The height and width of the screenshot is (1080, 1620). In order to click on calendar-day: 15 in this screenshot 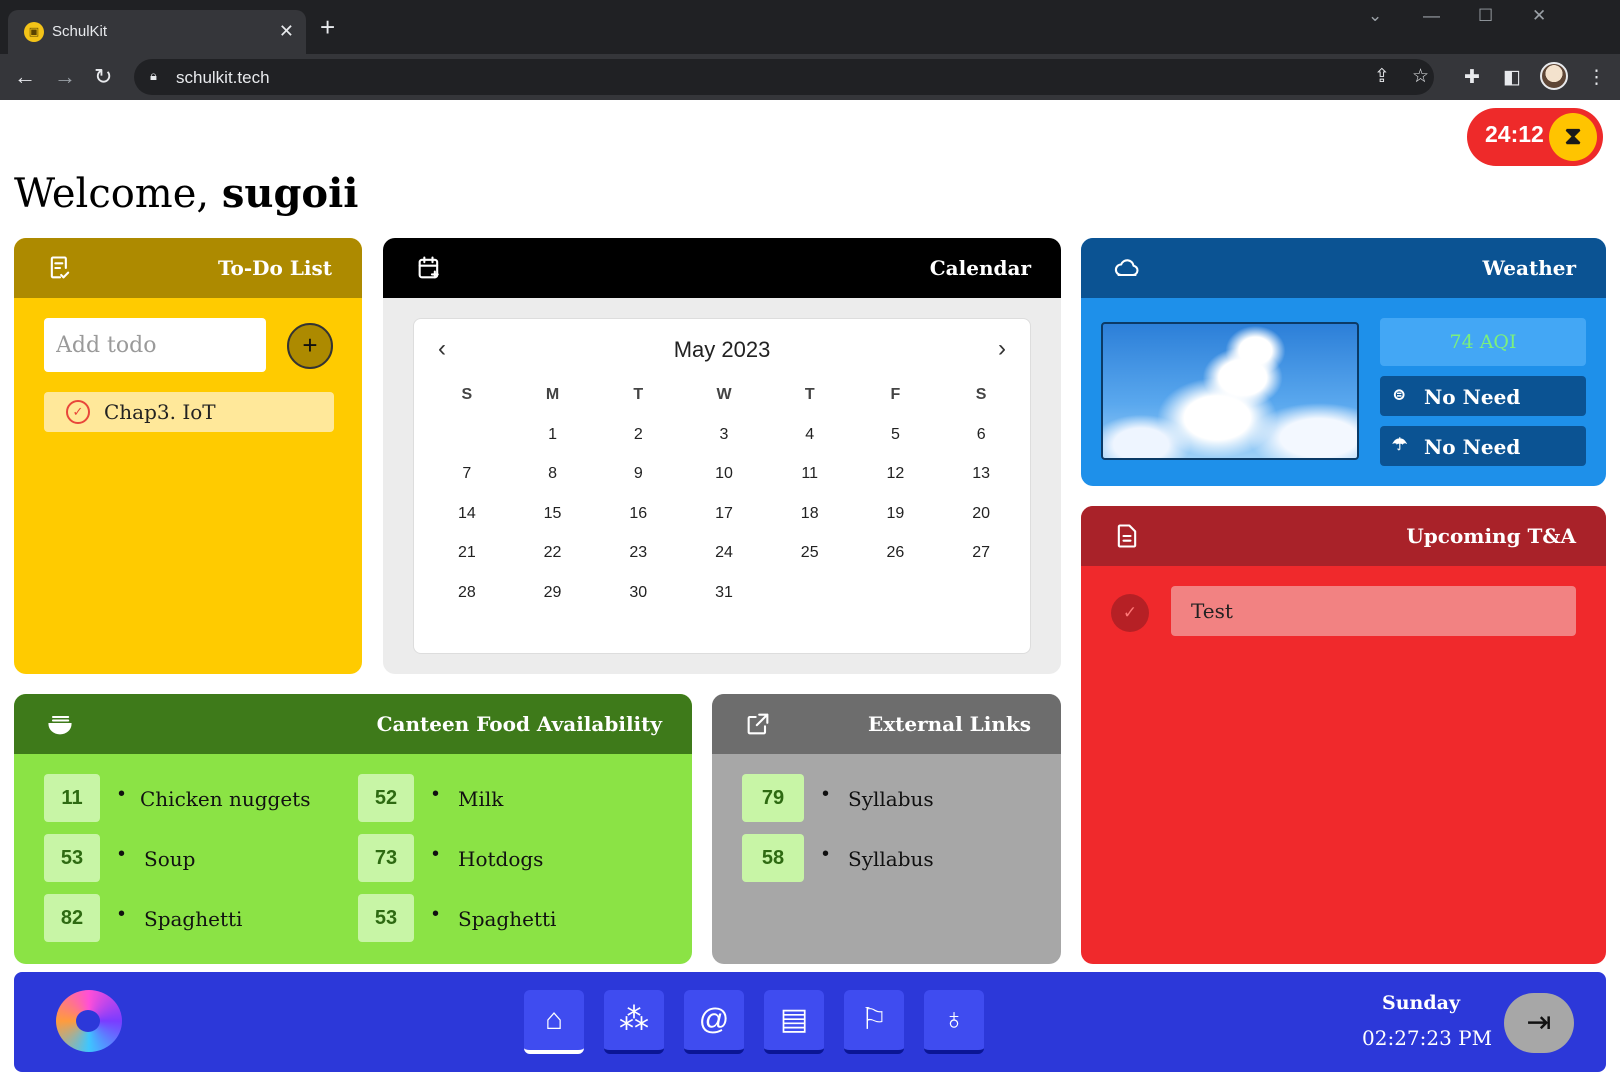, I will do `click(553, 514)`.